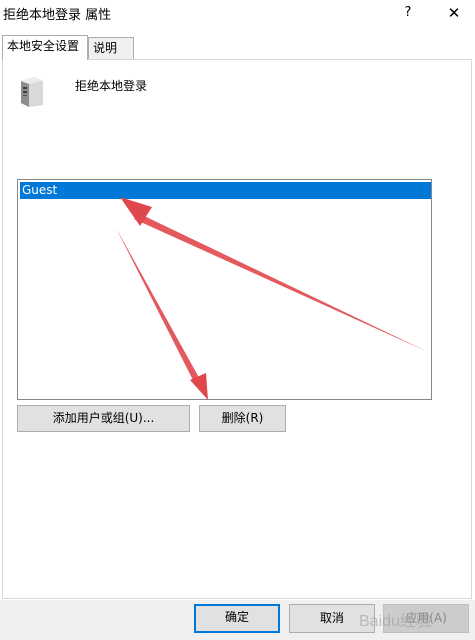 This screenshot has width=475, height=640. What do you see at coordinates (40, 190) in the screenshot?
I see `list-item-label: Guest` at bounding box center [40, 190].